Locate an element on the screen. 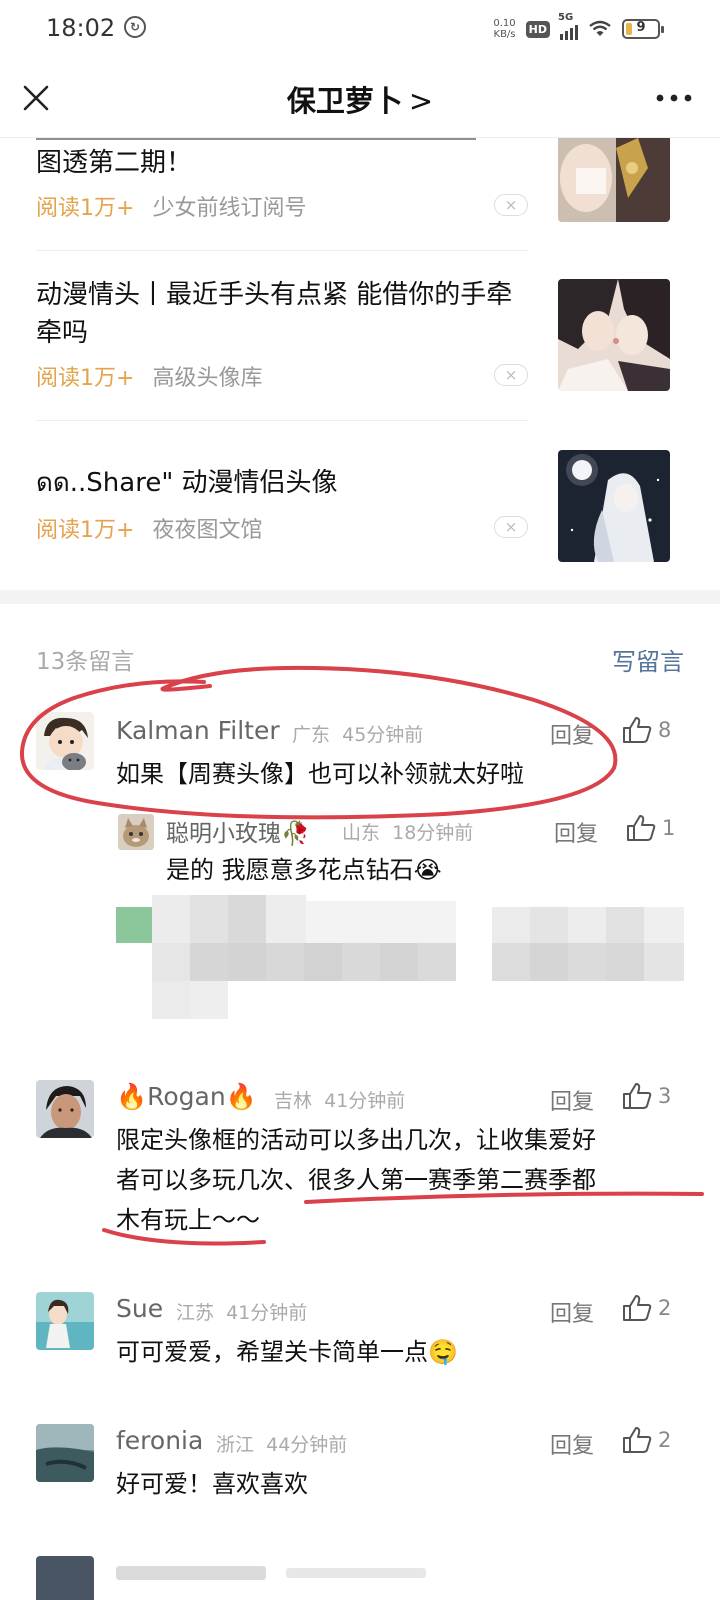  comment-time: 18分钟前 is located at coordinates (433, 833).